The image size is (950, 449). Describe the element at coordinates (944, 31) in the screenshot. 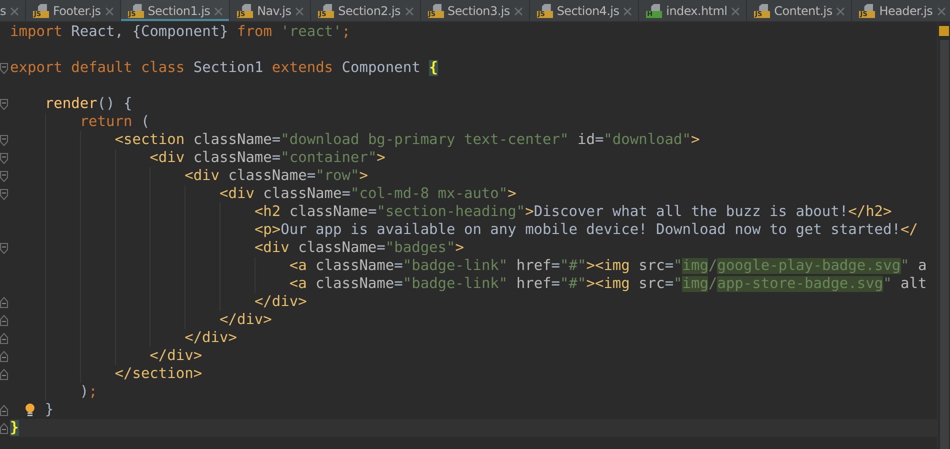

I see `warning-marker` at that location.